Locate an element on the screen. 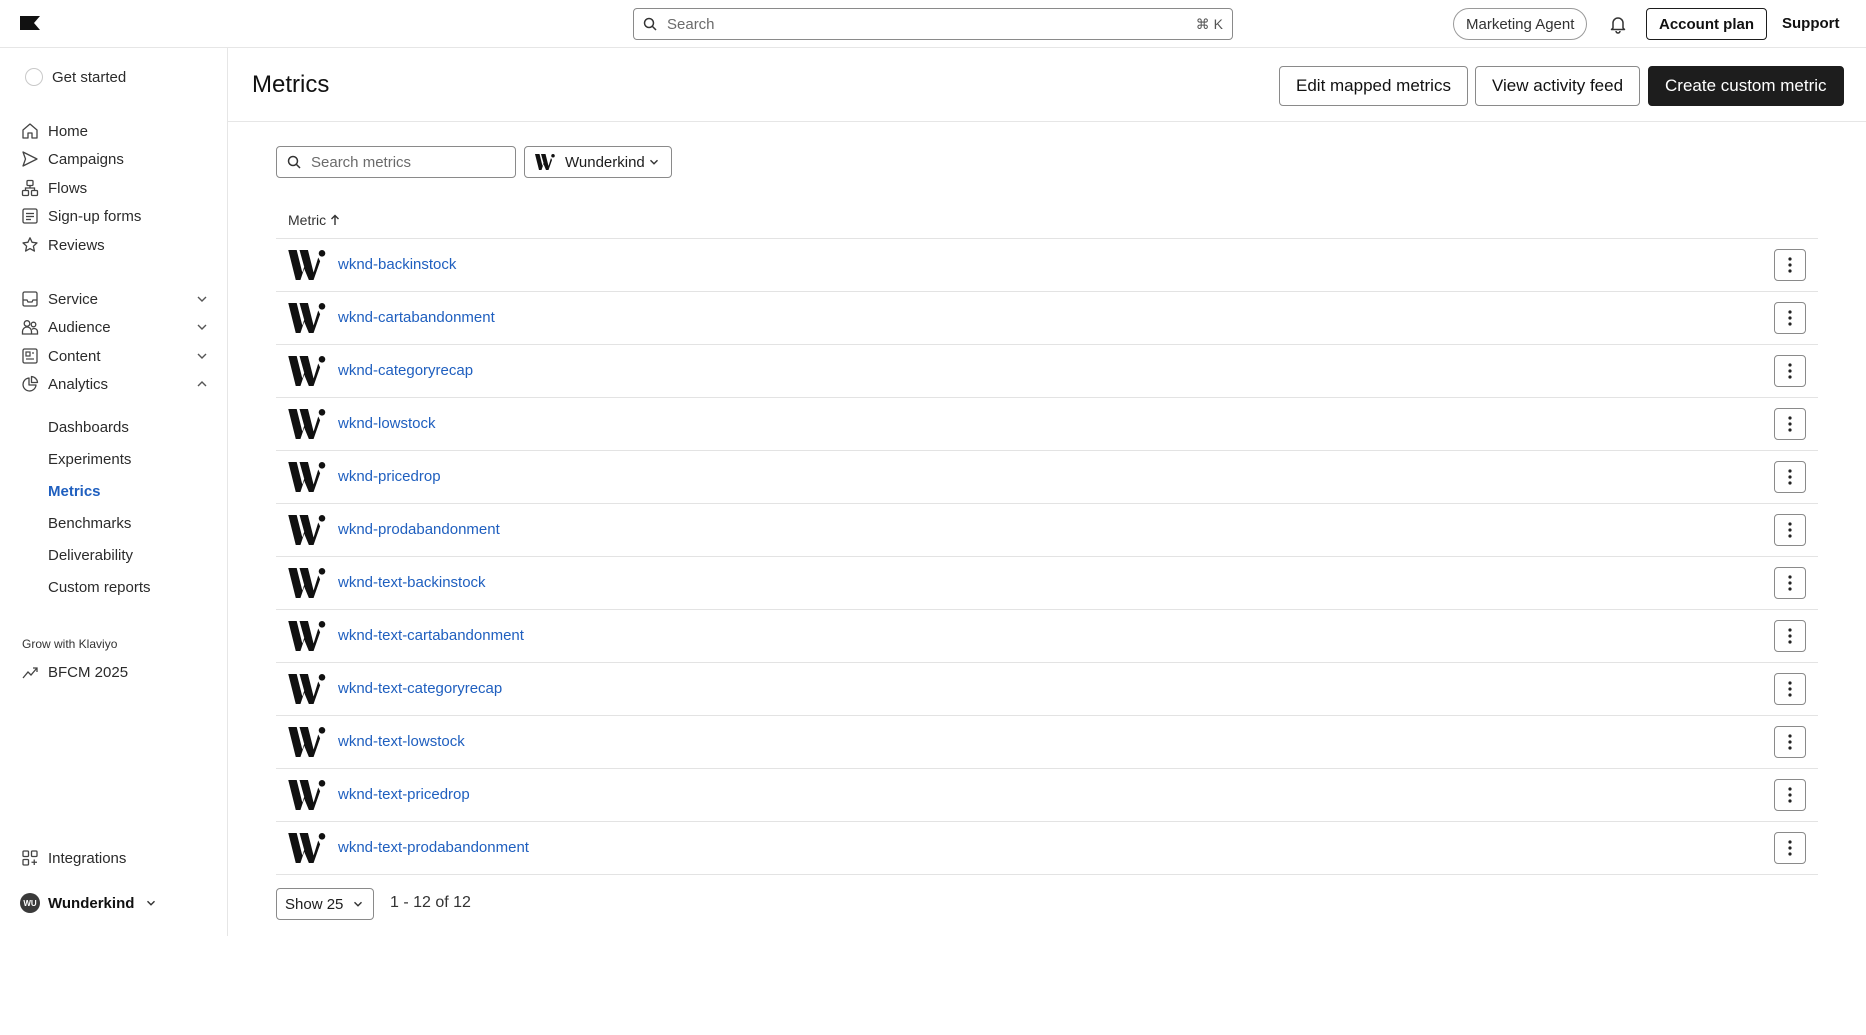 This screenshot has width=1866, height=1035. sidebar-item-label: Integrations is located at coordinates (87, 858).